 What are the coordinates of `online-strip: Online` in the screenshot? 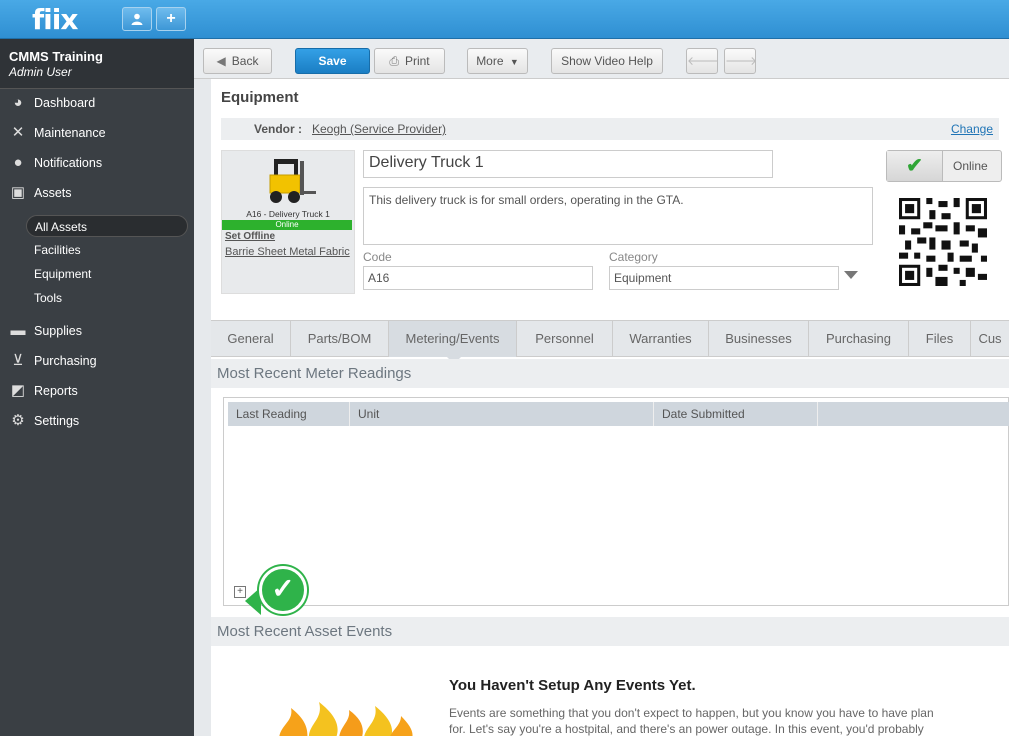 It's located at (287, 225).